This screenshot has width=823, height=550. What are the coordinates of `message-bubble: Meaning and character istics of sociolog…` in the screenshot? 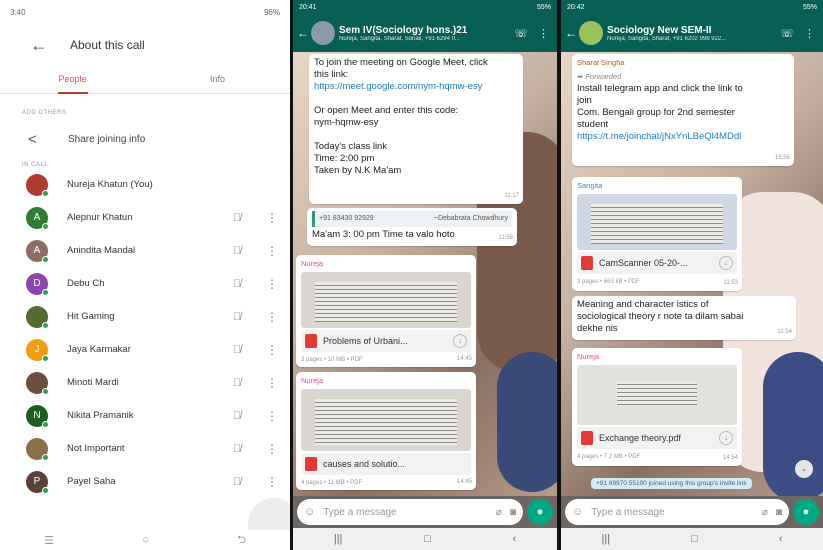 It's located at (684, 318).